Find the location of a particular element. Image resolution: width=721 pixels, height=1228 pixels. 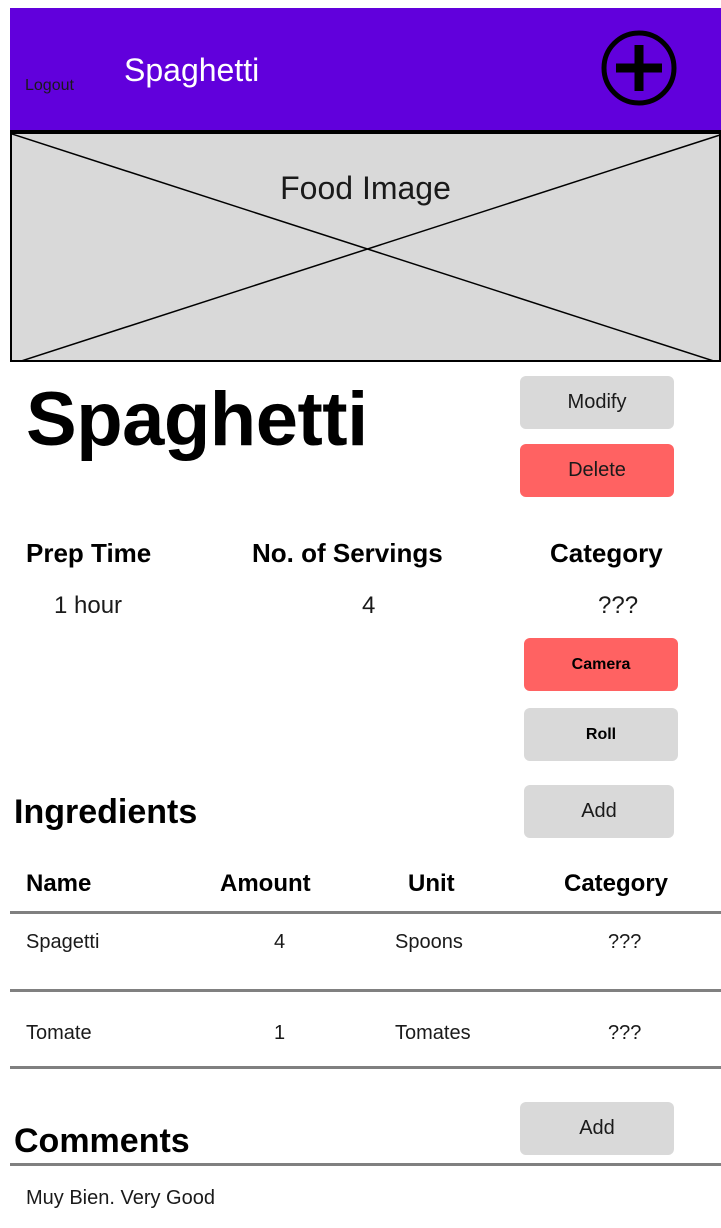

logout-link: Logout is located at coordinates (49, 86).